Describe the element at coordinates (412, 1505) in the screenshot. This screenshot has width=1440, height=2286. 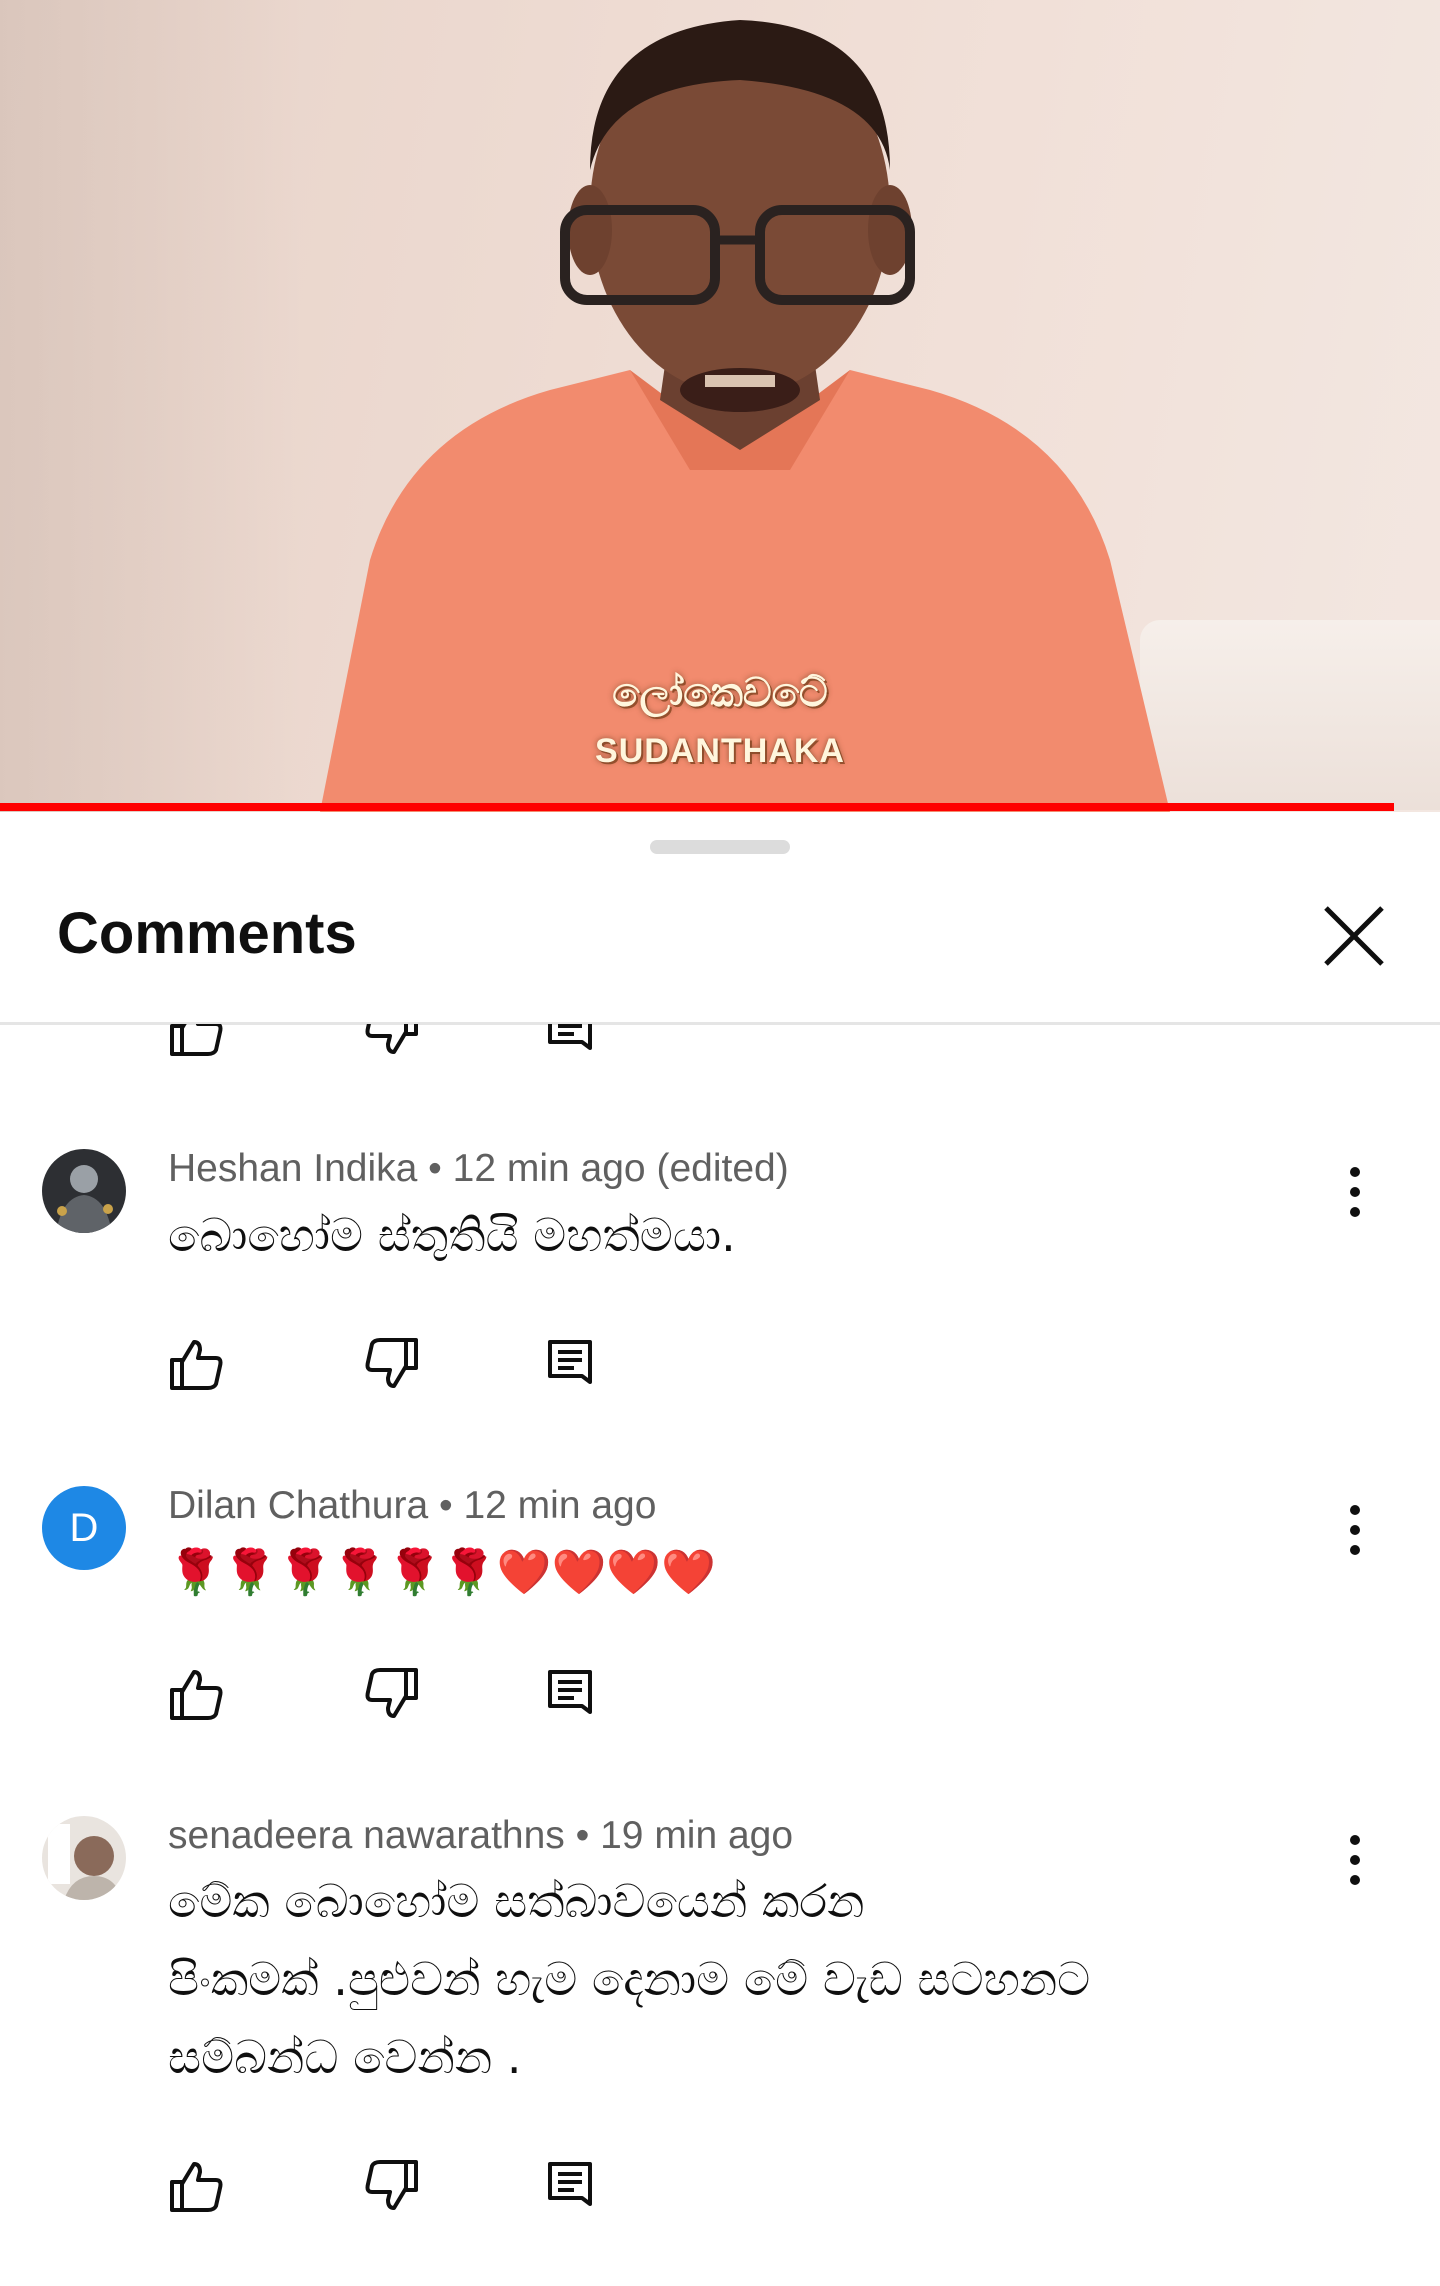
I see `comment-meta: Dilan Chathura • 12 min ago` at that location.